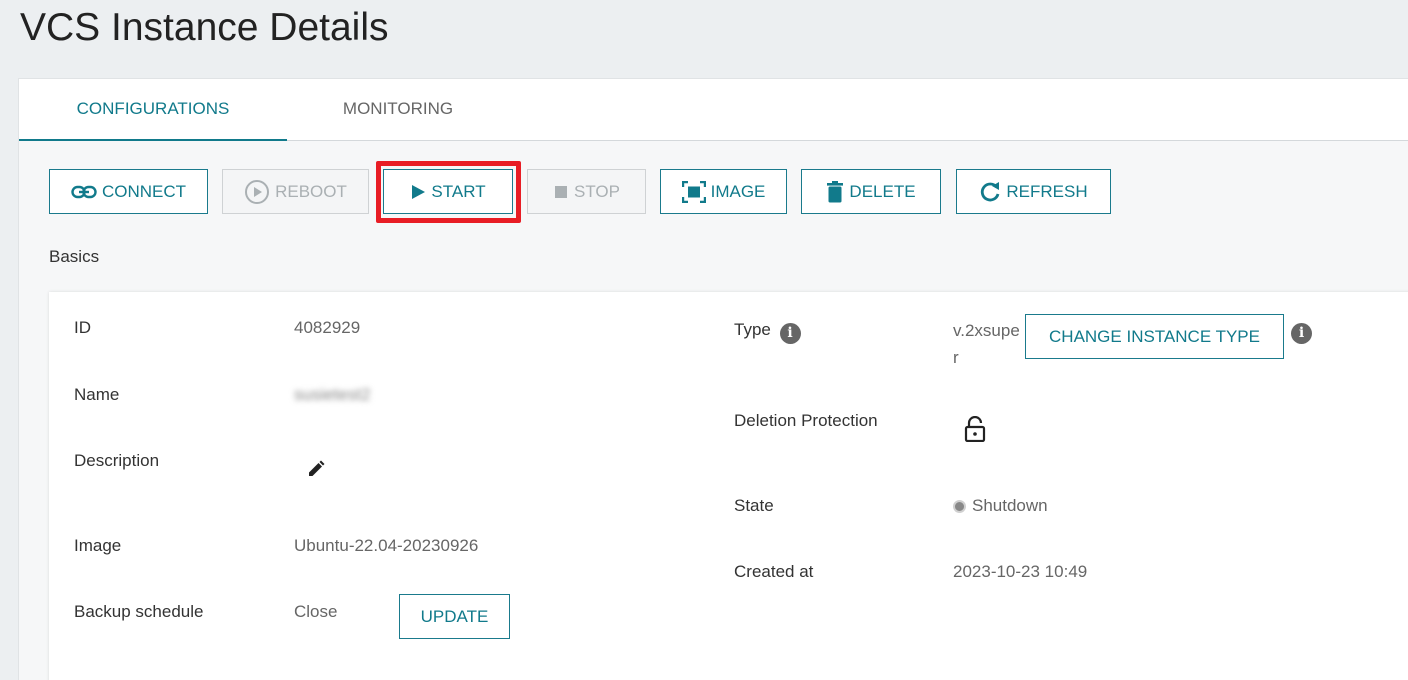 The width and height of the screenshot is (1408, 680). I want to click on stop-label: STOP, so click(597, 191).